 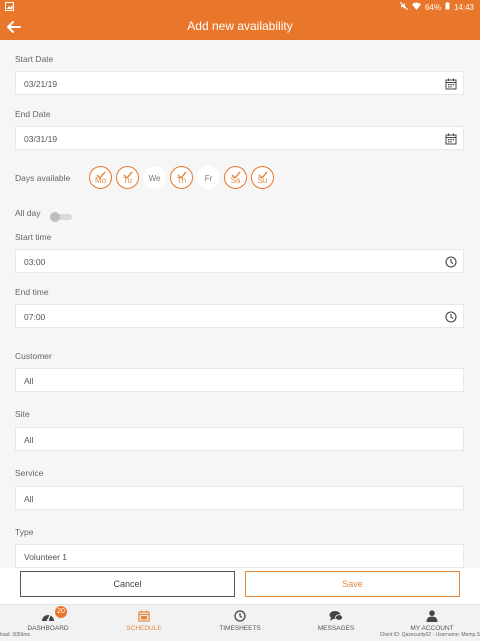 What do you see at coordinates (15, 635) in the screenshot?
I see `load-time-text: load: 3056ms` at bounding box center [15, 635].